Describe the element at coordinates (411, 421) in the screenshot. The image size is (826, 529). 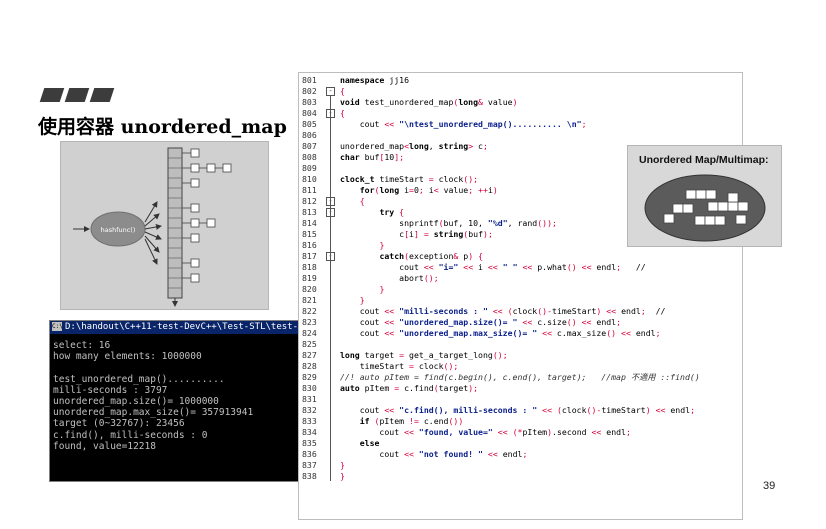
I see `code-text: if (pItem != c.end())` at that location.